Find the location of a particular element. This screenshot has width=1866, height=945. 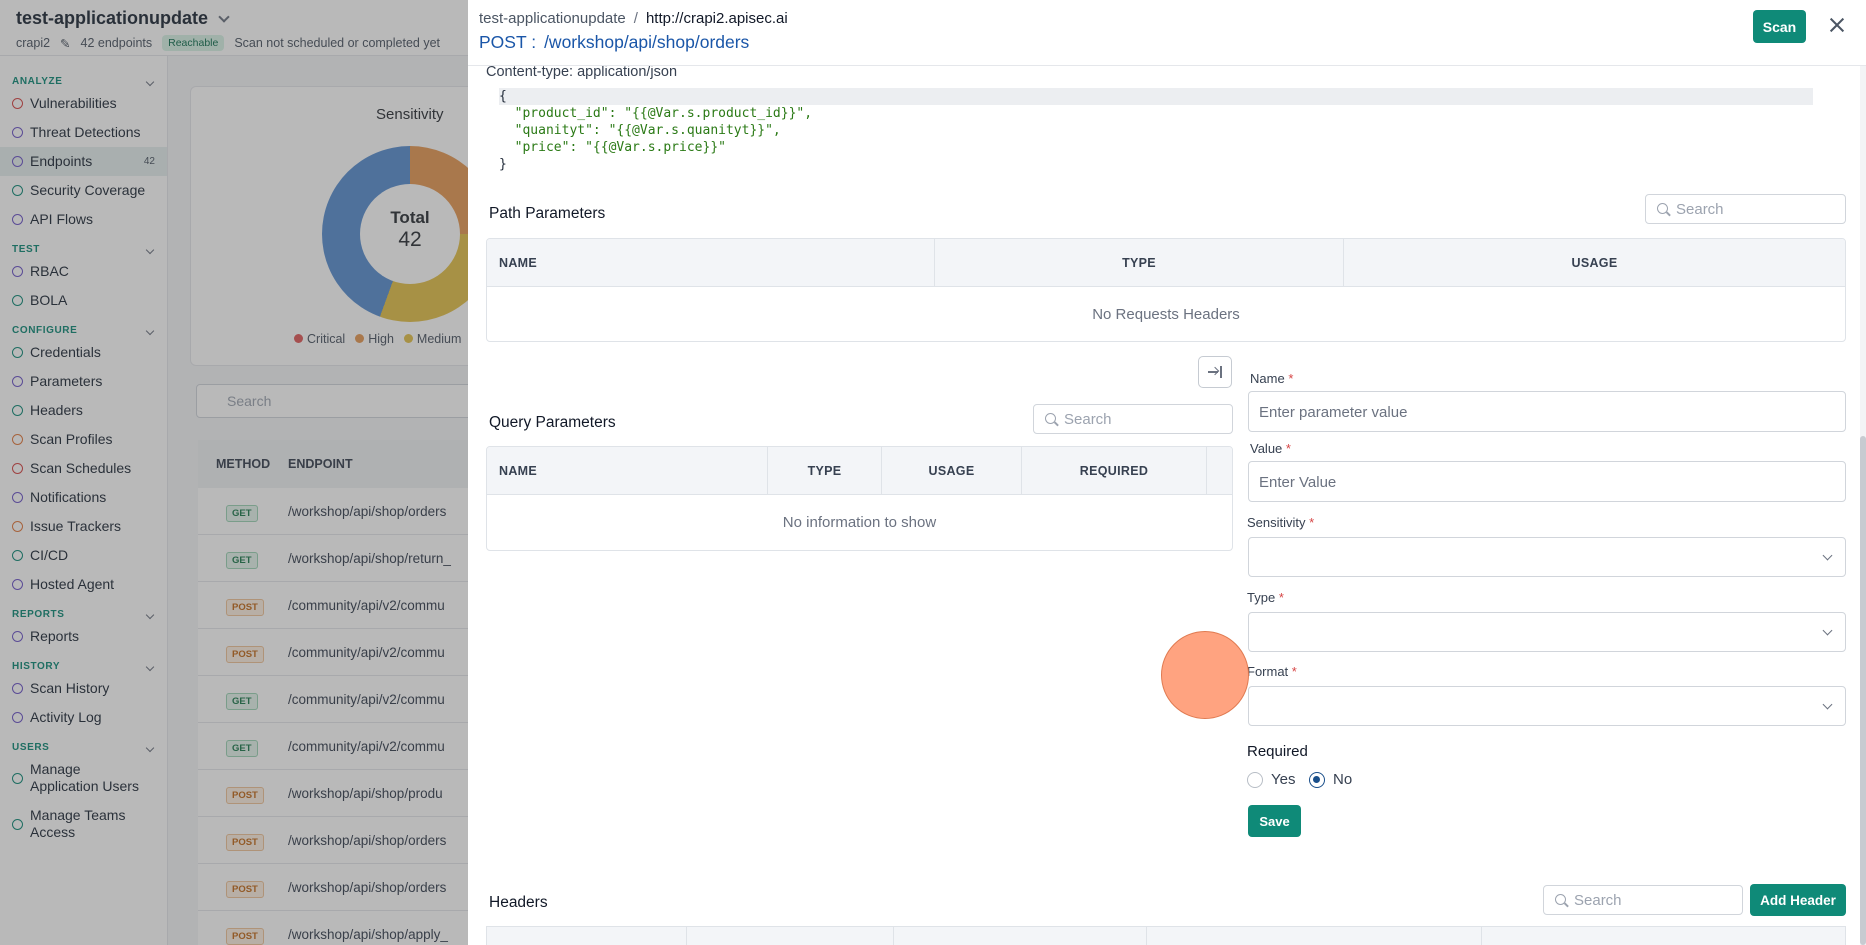

path-parameters-table: NAME TYPE USAGE No Requests Headers is located at coordinates (1166, 290).